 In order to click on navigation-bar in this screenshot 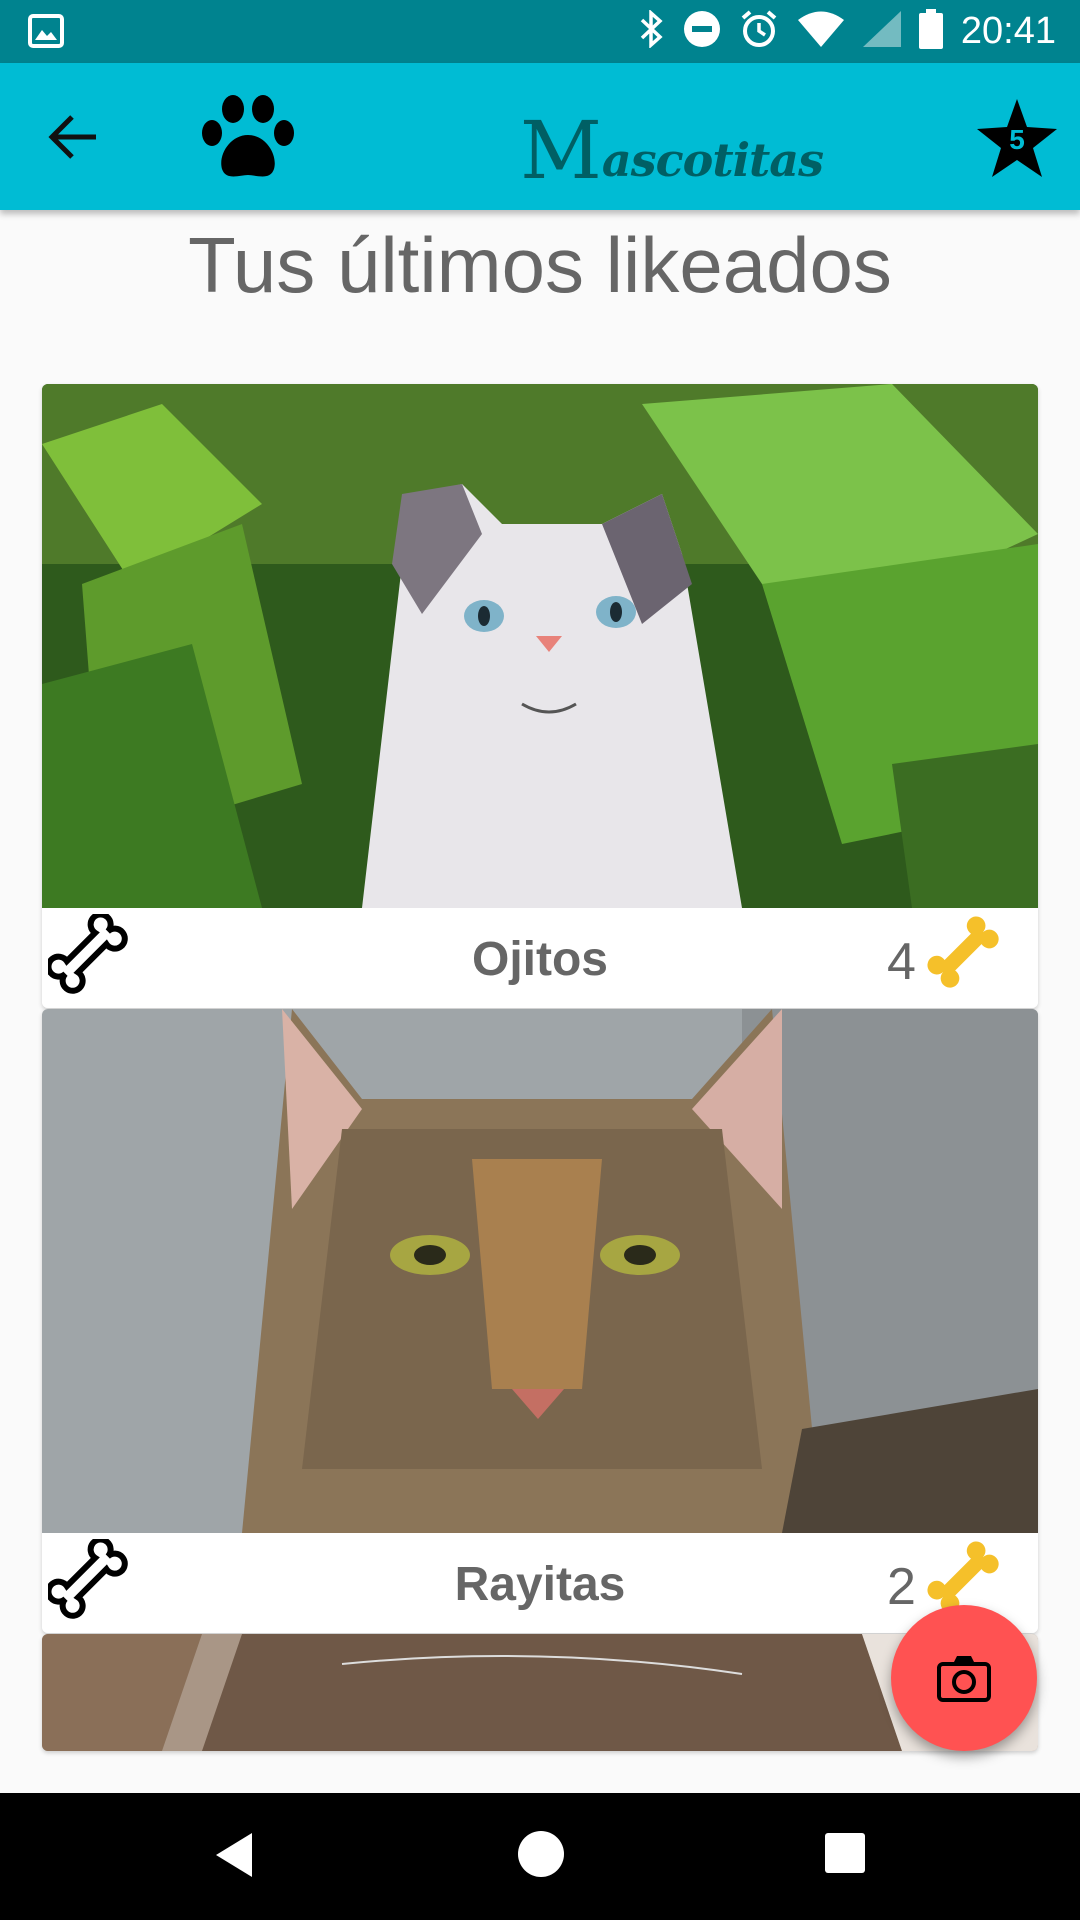, I will do `click(540, 1856)`.